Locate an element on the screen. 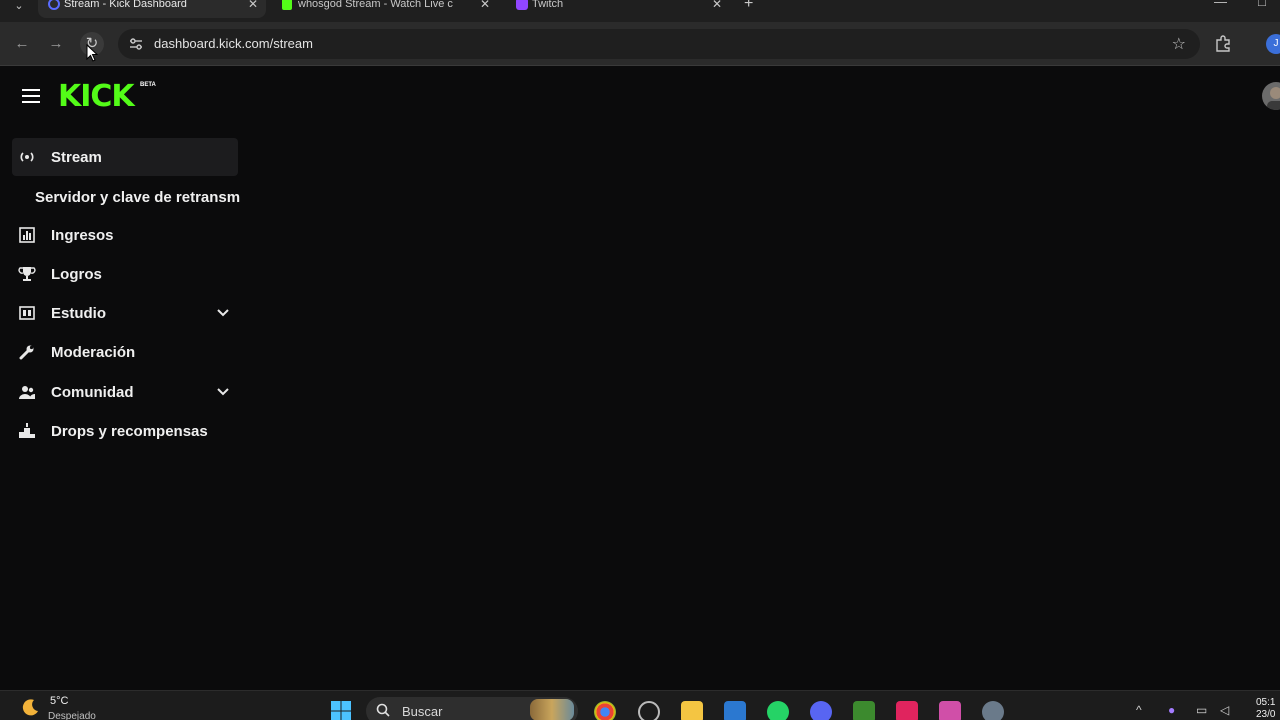 The width and height of the screenshot is (1280, 720). wrench-icon is located at coordinates (27, 352).